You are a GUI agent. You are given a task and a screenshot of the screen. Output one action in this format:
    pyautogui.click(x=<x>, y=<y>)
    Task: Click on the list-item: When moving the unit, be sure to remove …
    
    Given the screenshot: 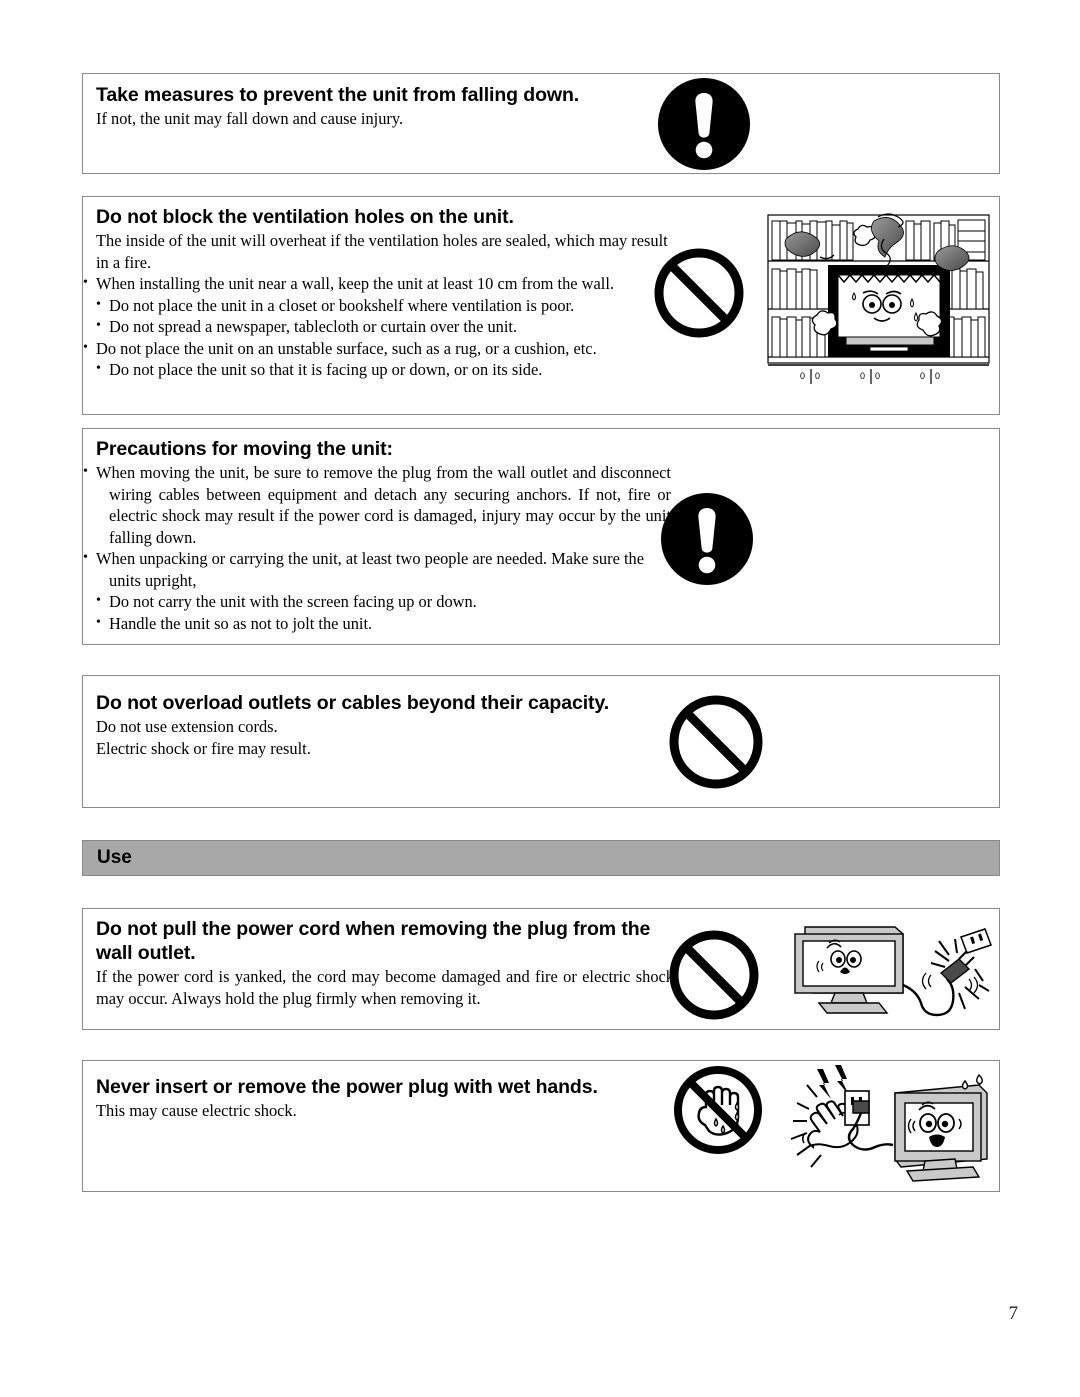 What is the action you would take?
    pyautogui.click(x=383, y=505)
    